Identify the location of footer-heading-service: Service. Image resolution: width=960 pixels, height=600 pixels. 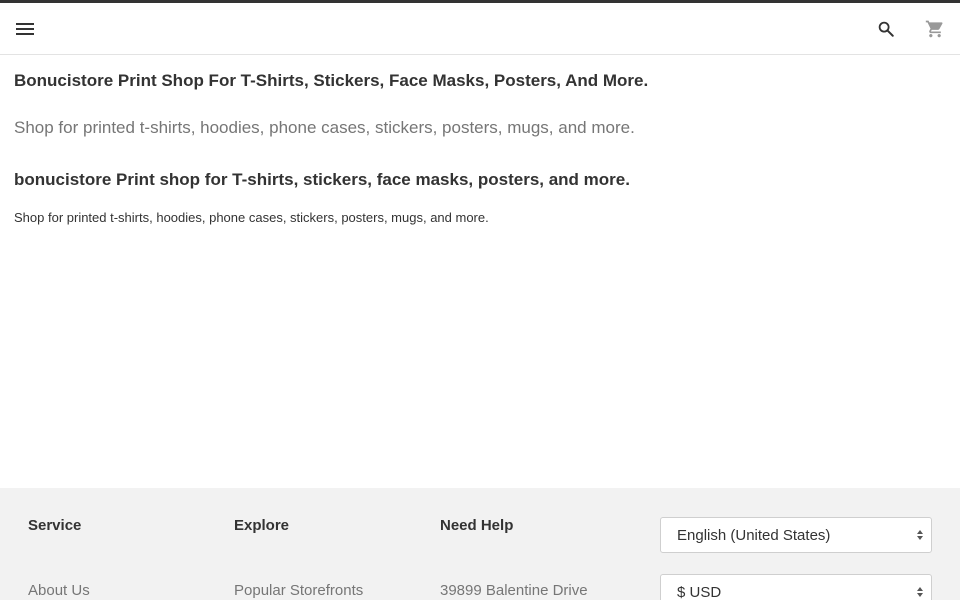
(55, 525).